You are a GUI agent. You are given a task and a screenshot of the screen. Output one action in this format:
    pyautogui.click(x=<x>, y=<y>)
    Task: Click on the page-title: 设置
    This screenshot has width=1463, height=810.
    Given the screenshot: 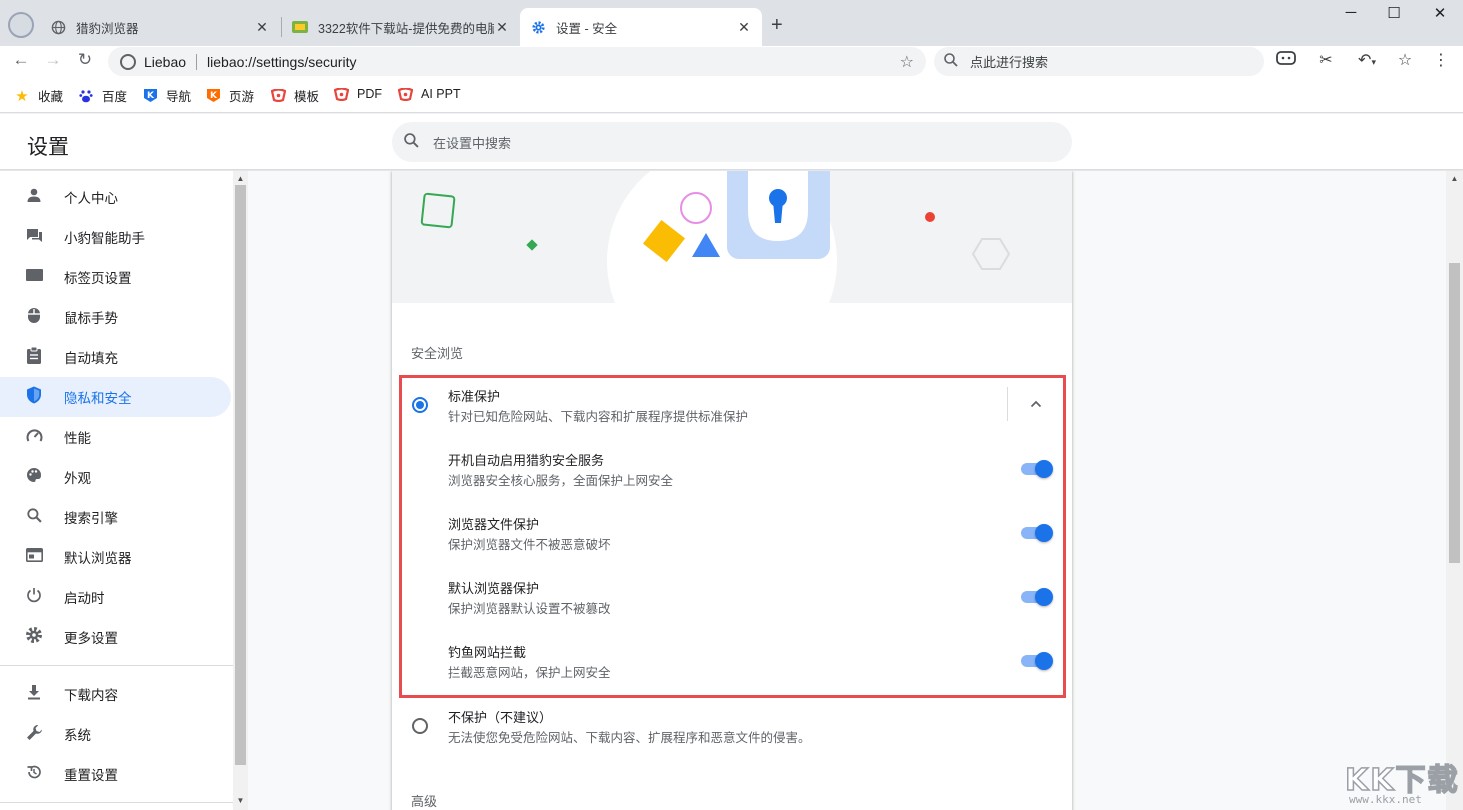 What is the action you would take?
    pyautogui.click(x=48, y=147)
    